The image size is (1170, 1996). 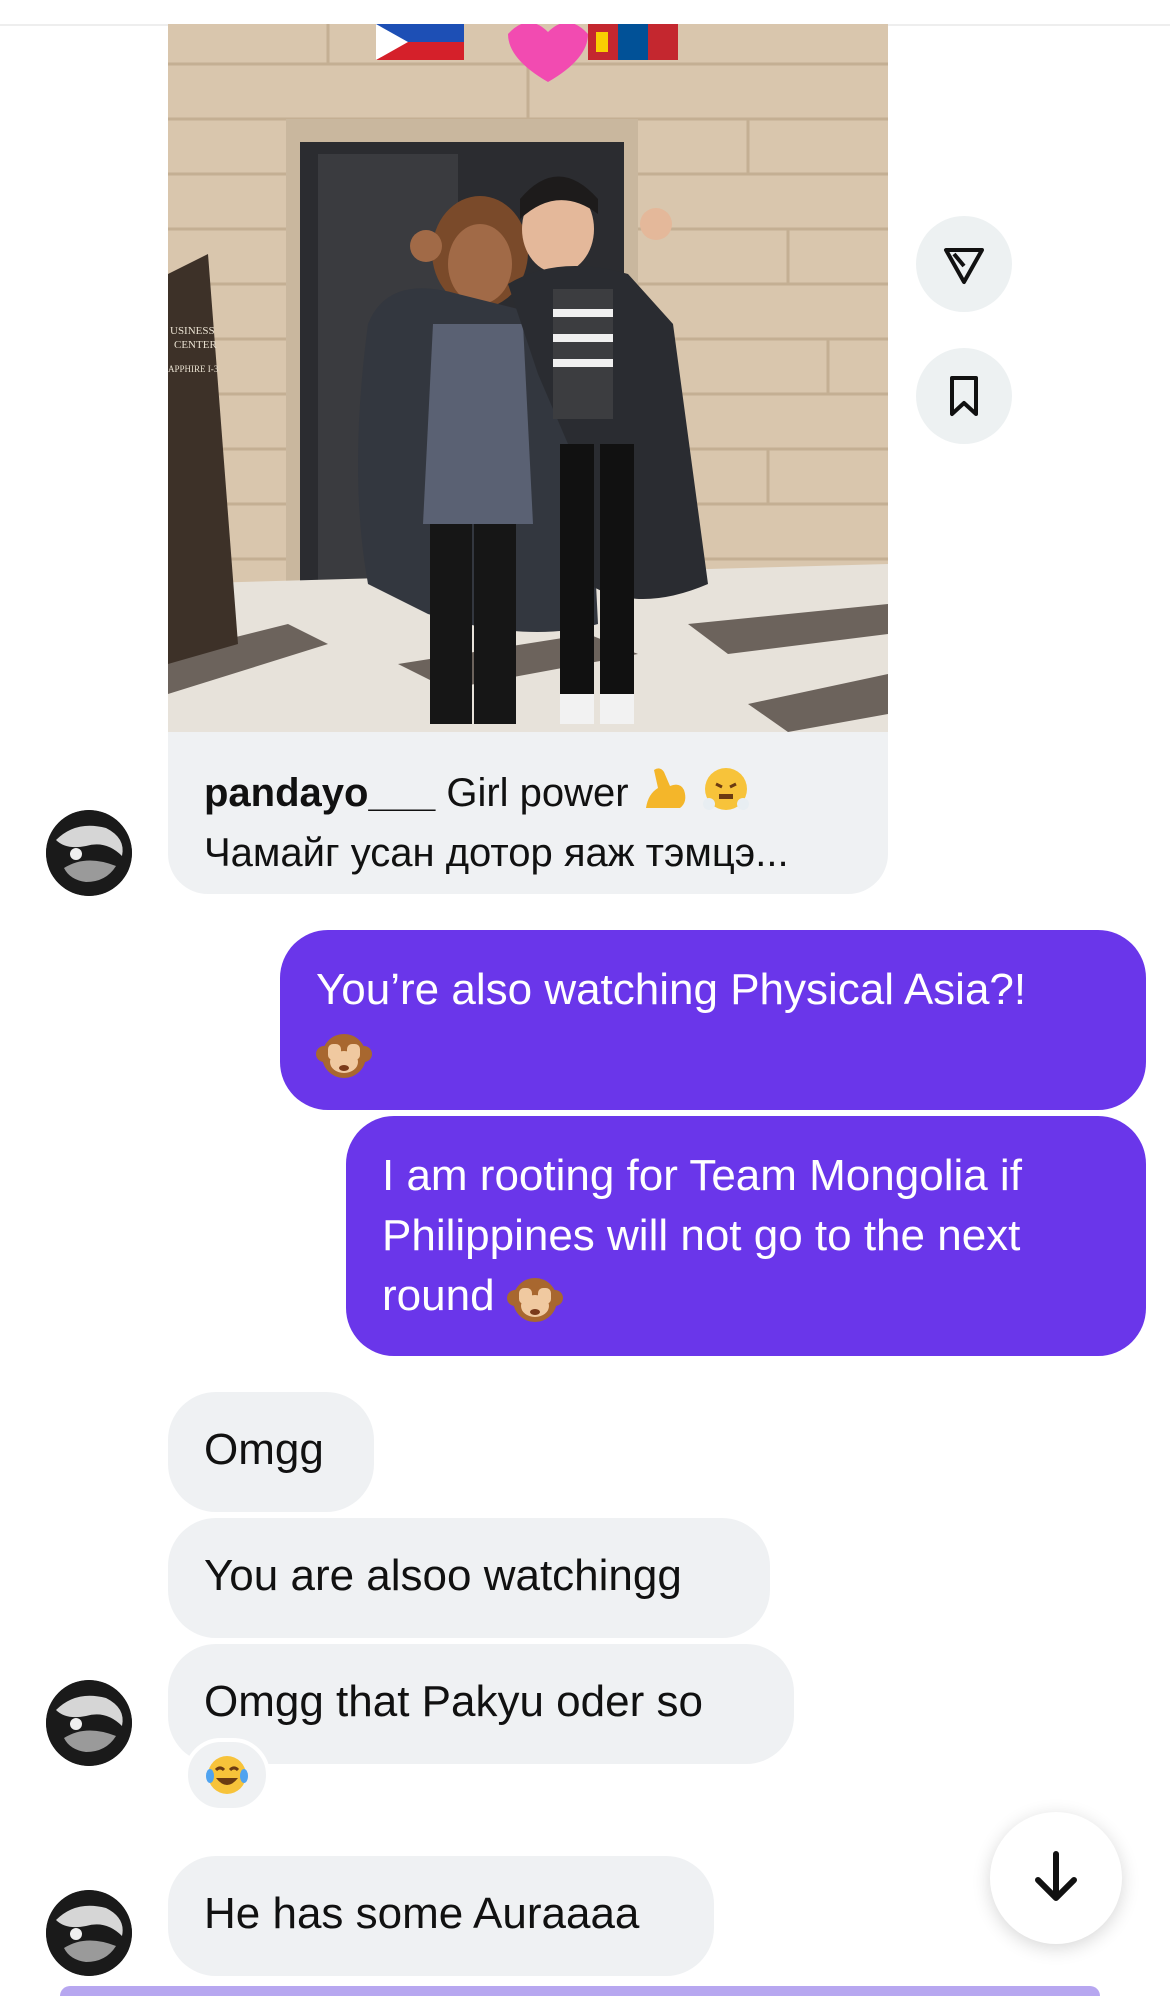 I want to click on received-message: He has some Auraaaa, so click(x=441, y=1916).